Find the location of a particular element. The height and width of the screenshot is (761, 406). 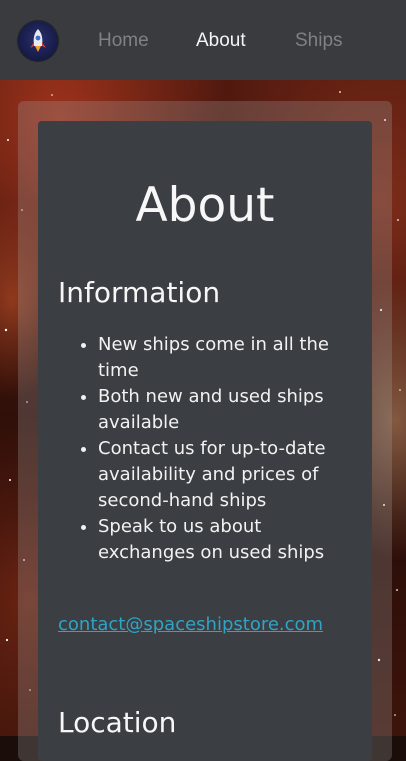

nav-ships-link: Ships is located at coordinates (319, 41).